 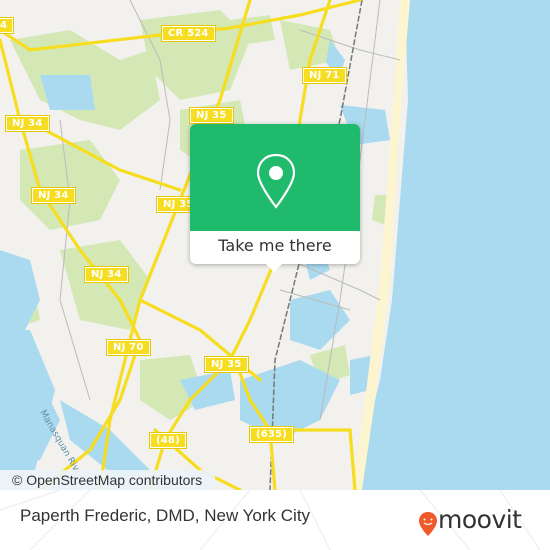 What do you see at coordinates (128, 347) in the screenshot?
I see `route-shield-nj70: NJ 70` at bounding box center [128, 347].